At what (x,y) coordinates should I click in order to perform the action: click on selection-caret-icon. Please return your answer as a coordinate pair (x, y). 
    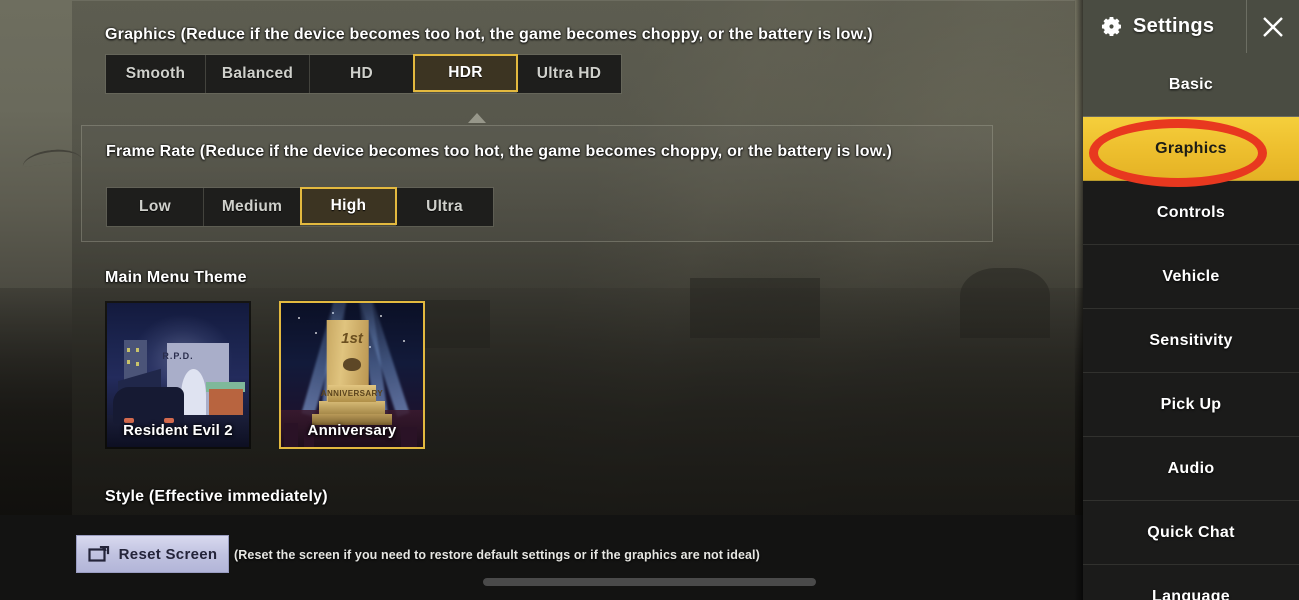
    Looking at the image, I should click on (477, 118).